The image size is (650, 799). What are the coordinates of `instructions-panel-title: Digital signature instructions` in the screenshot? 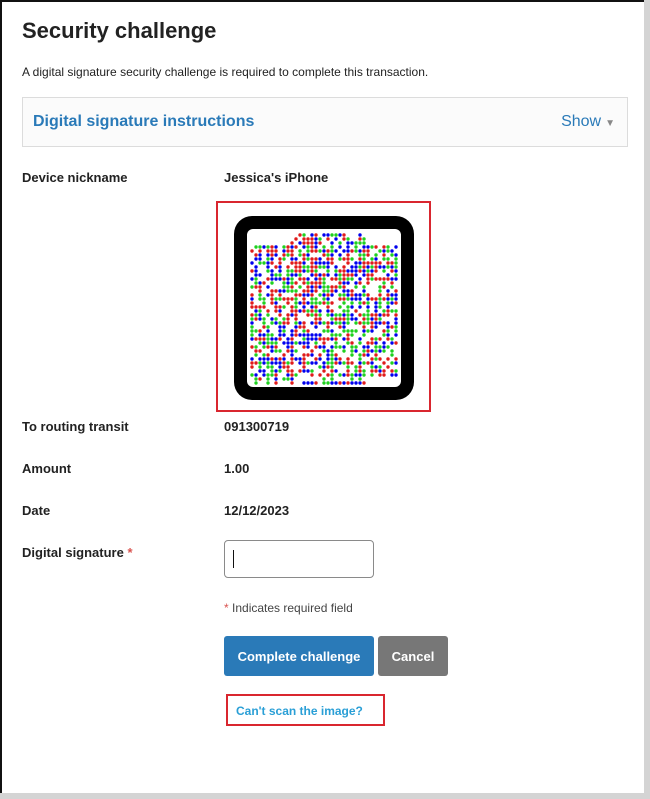 It's located at (143, 122).